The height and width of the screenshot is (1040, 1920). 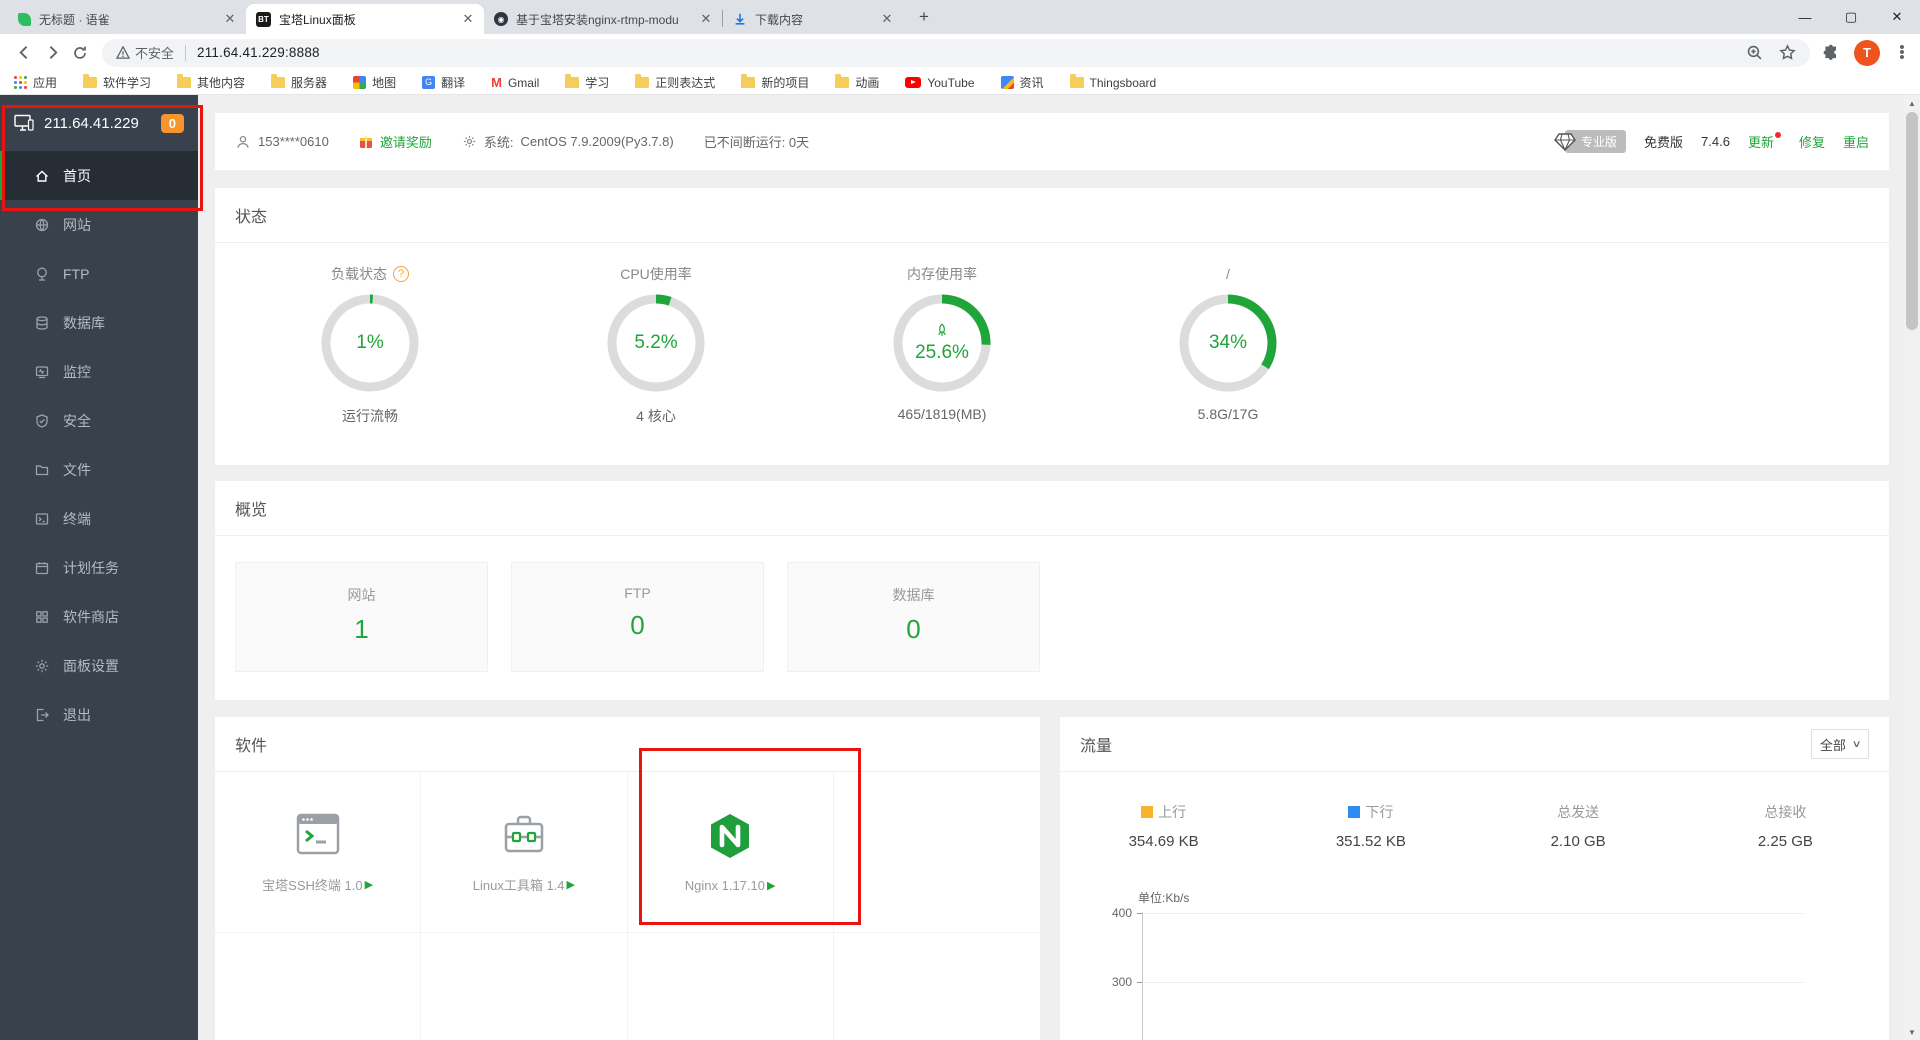 What do you see at coordinates (318, 853) in the screenshot?
I see `software-item-ssh-terminal: 宝塔SSH终端 1.0 ▶` at bounding box center [318, 853].